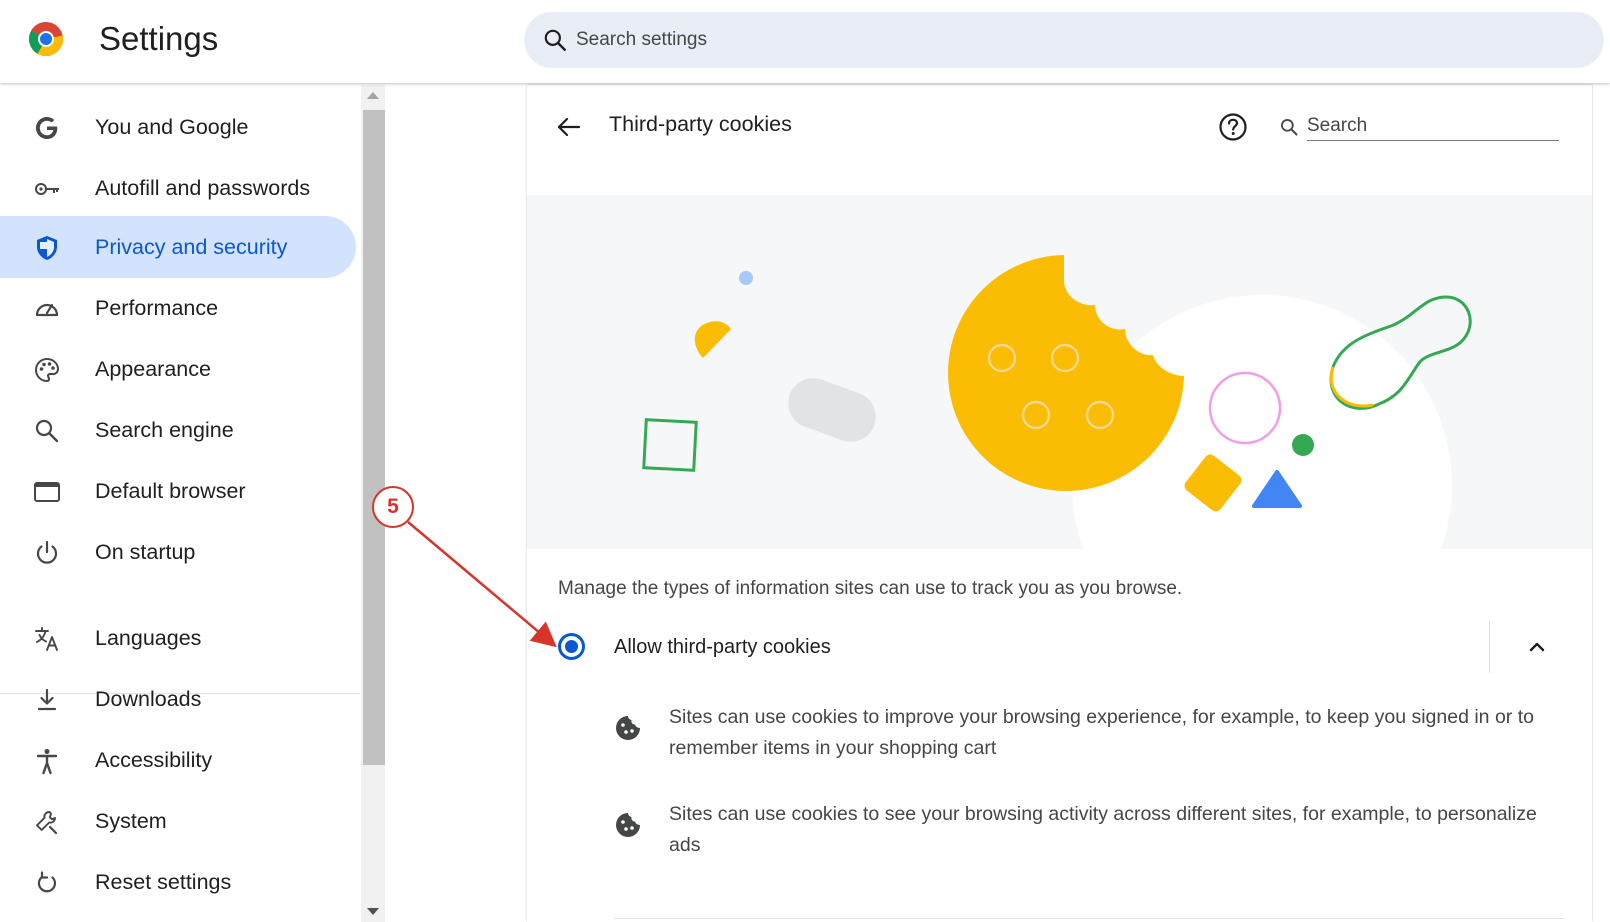 Image resolution: width=1610 pixels, height=922 pixels. Describe the element at coordinates (700, 124) in the screenshot. I see `page-title: Third-party cookies` at that location.